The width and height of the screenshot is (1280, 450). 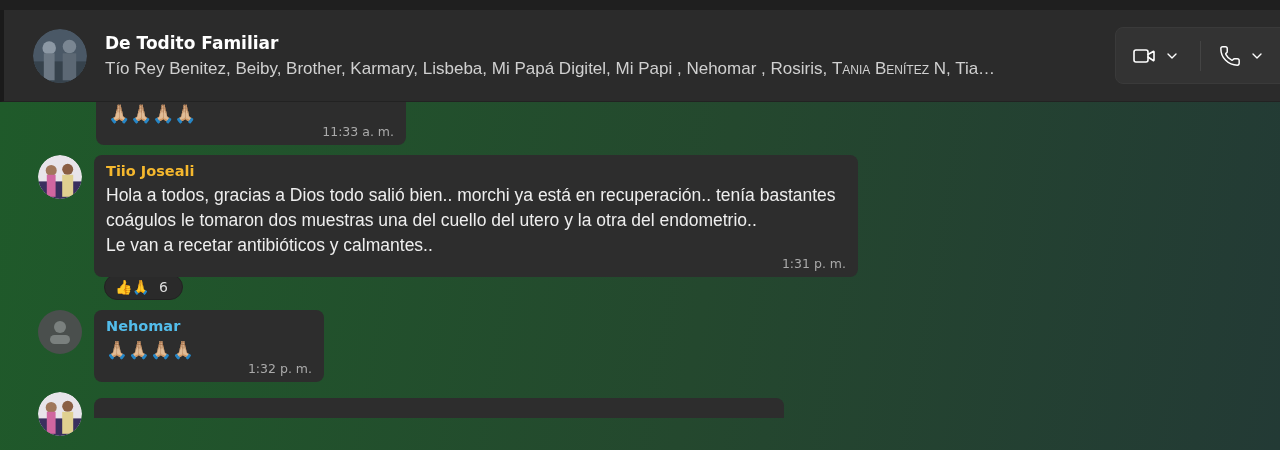 I want to click on sender-name: Nehomar, so click(x=144, y=326).